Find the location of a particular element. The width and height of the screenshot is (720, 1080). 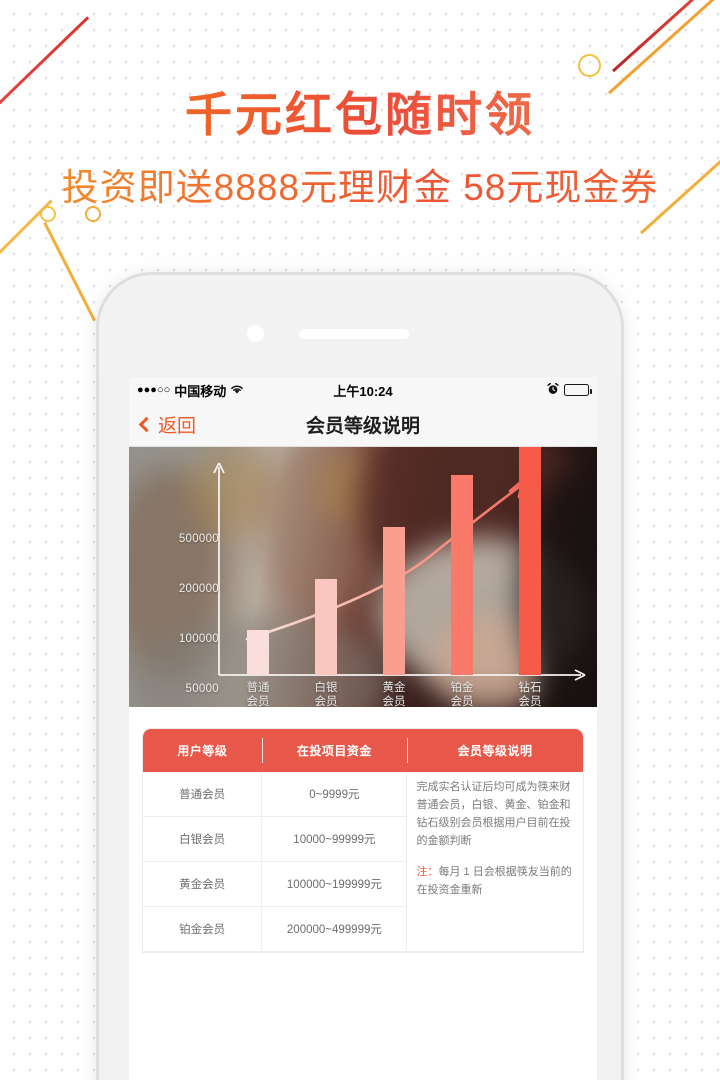

x-label-line1: 普通 is located at coordinates (258, 688).